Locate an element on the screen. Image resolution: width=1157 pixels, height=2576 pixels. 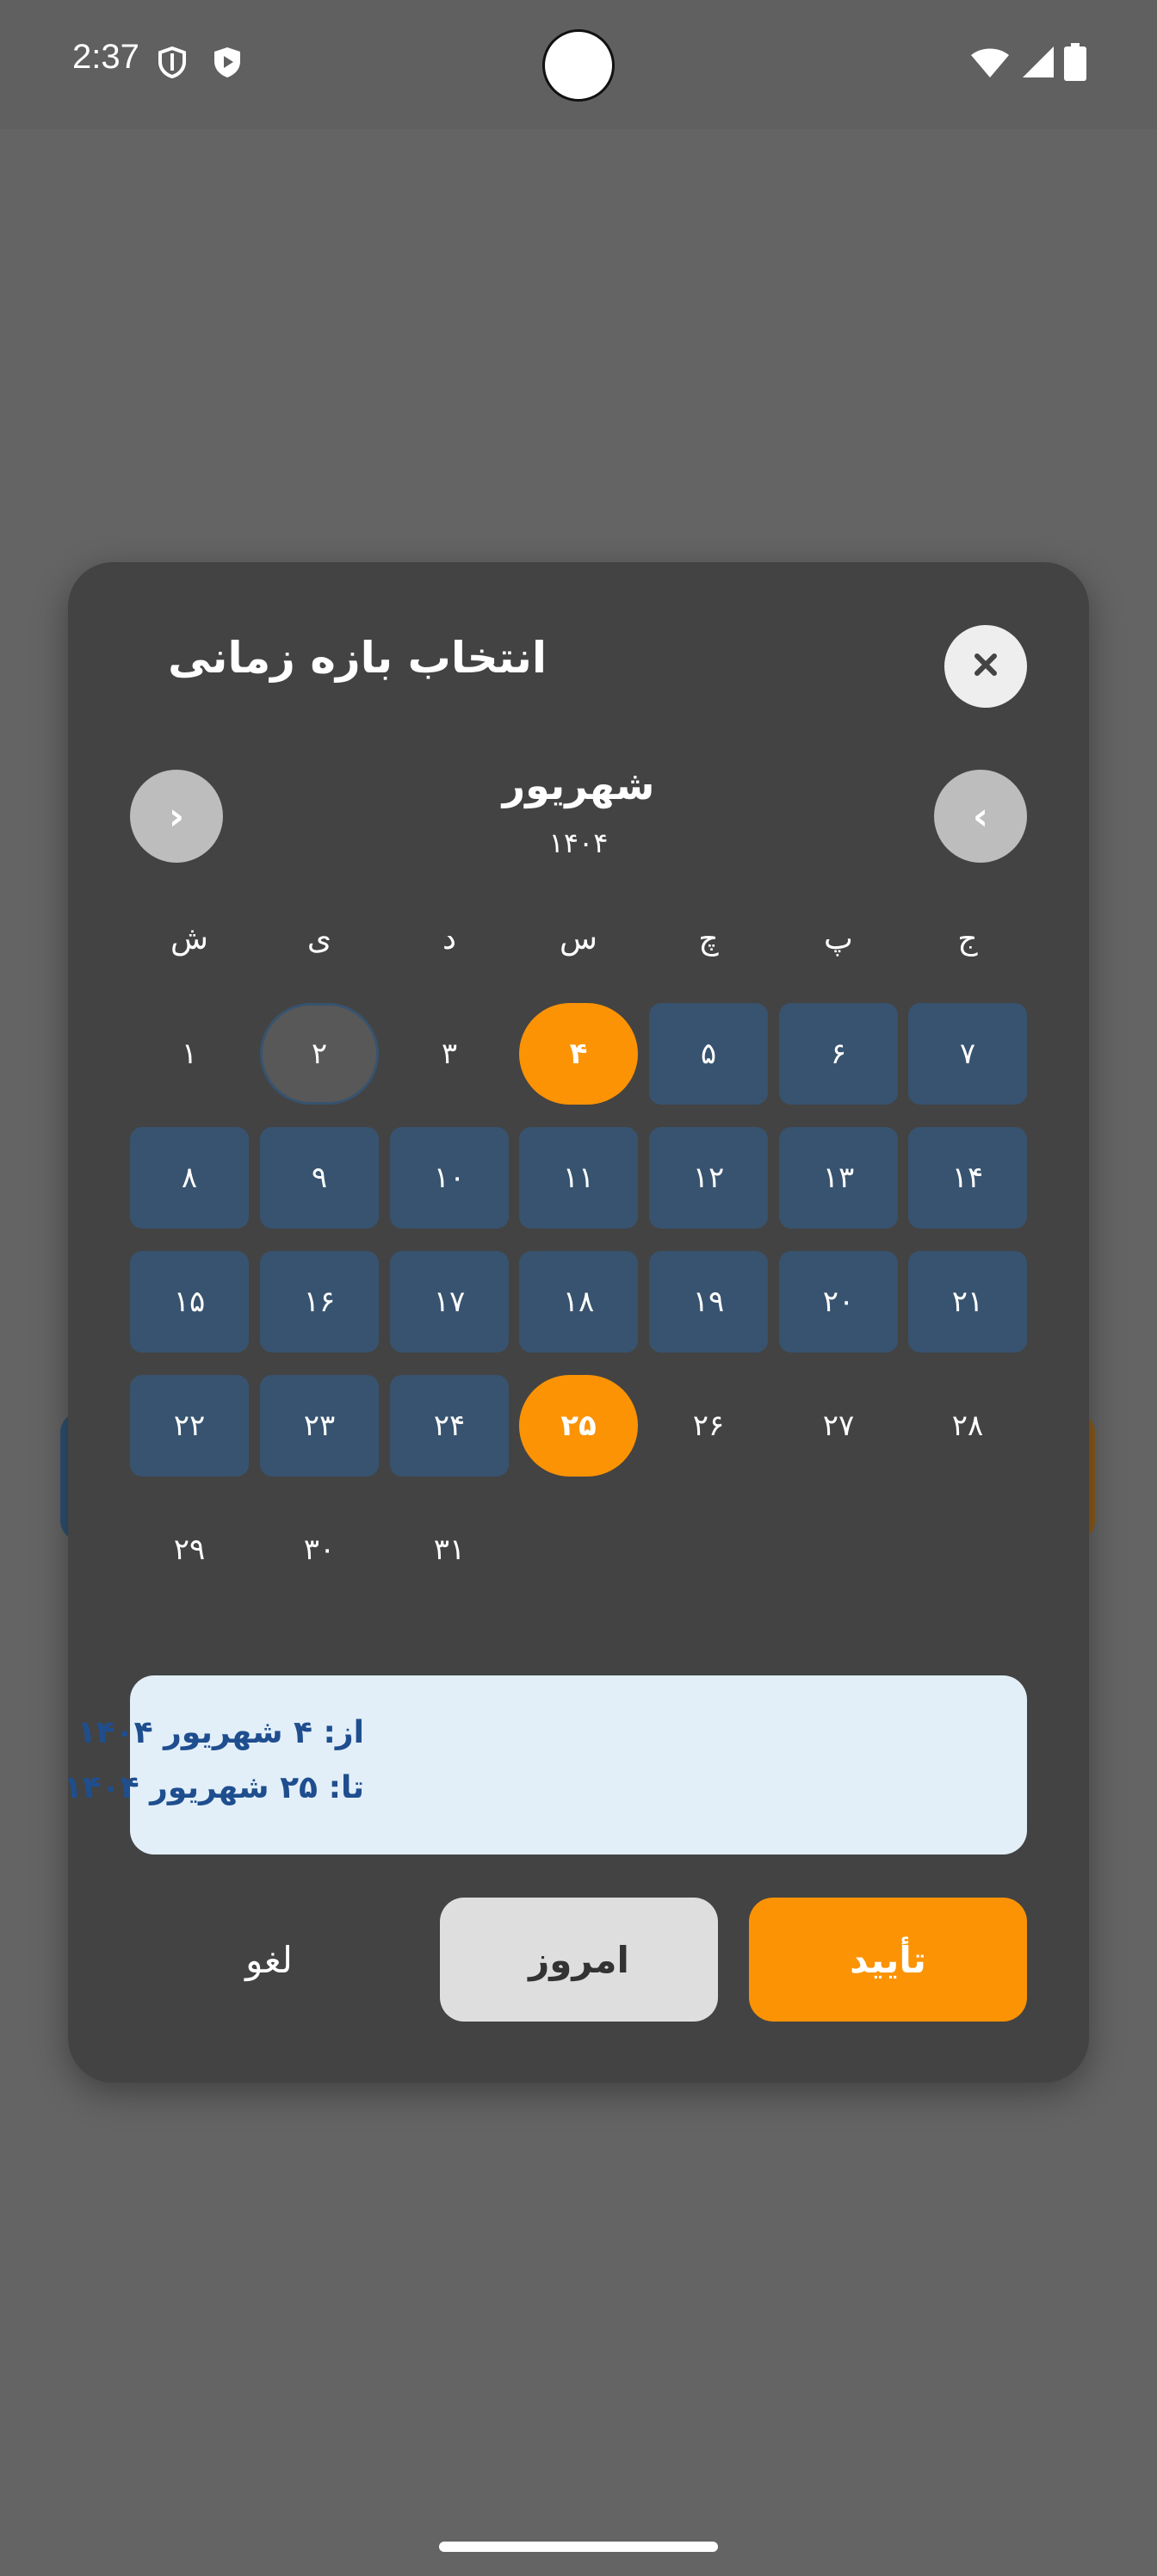
day-cell: ۱۹ is located at coordinates (708, 1302).